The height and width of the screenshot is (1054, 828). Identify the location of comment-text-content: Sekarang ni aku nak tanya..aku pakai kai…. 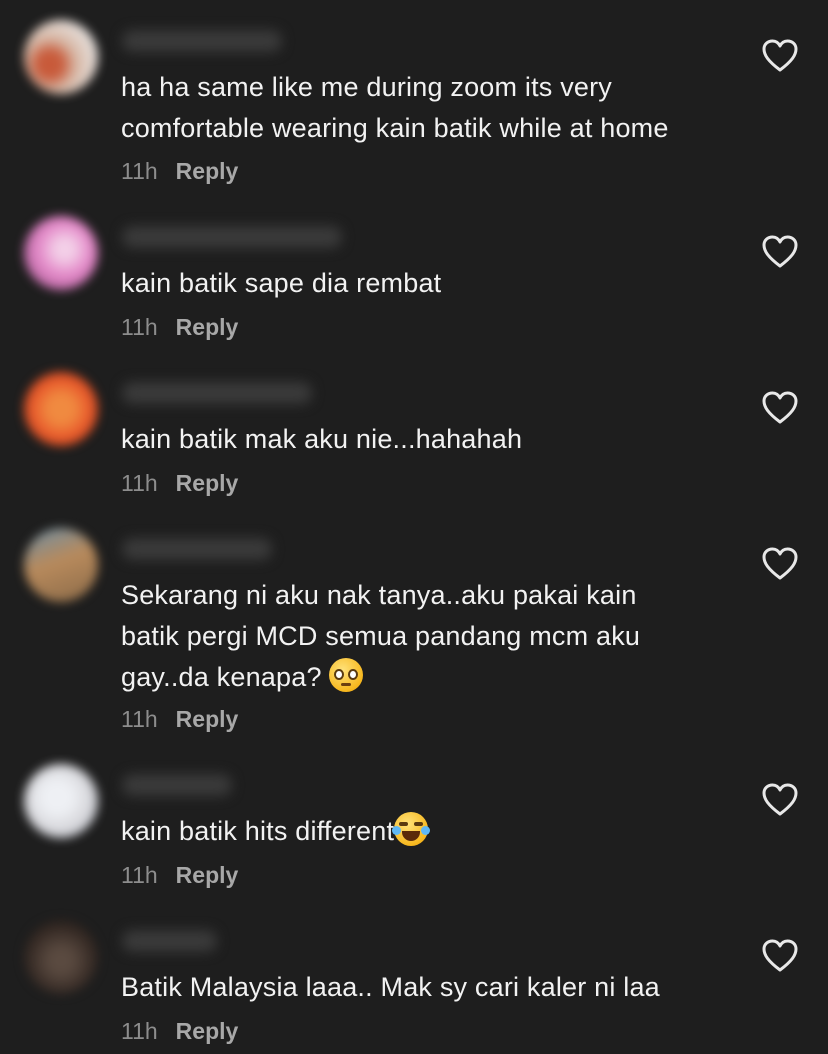
(381, 636).